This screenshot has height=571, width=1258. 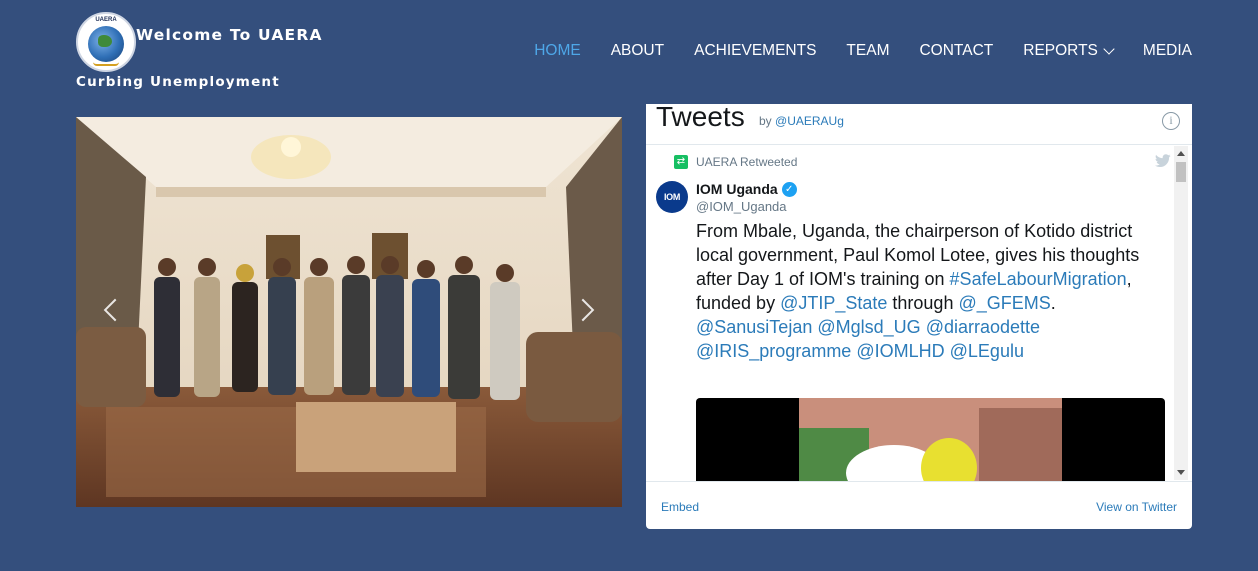 What do you see at coordinates (754, 327) in the screenshot?
I see `mention-link: @SanusiTejan` at bounding box center [754, 327].